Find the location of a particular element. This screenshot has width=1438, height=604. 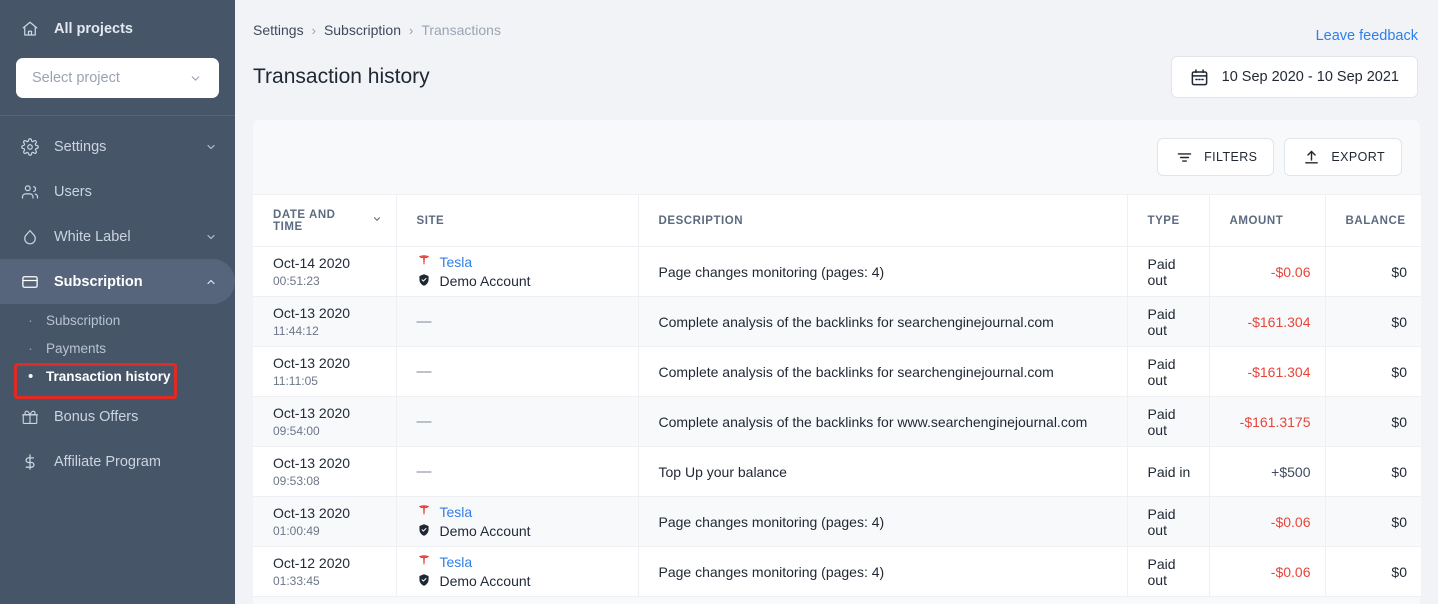

project-select: Select project is located at coordinates (117, 78).